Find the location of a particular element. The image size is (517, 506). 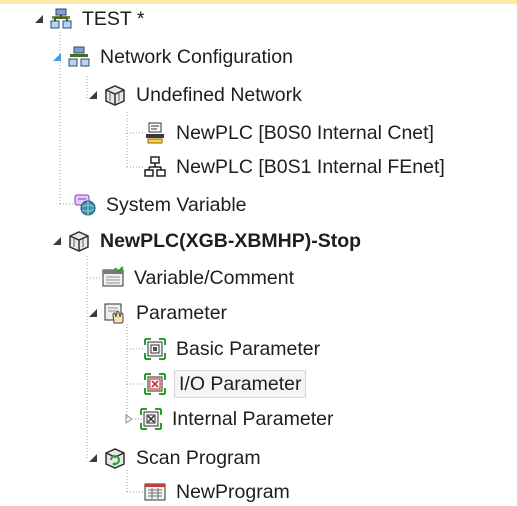

network-config-icon is located at coordinates (79, 57).